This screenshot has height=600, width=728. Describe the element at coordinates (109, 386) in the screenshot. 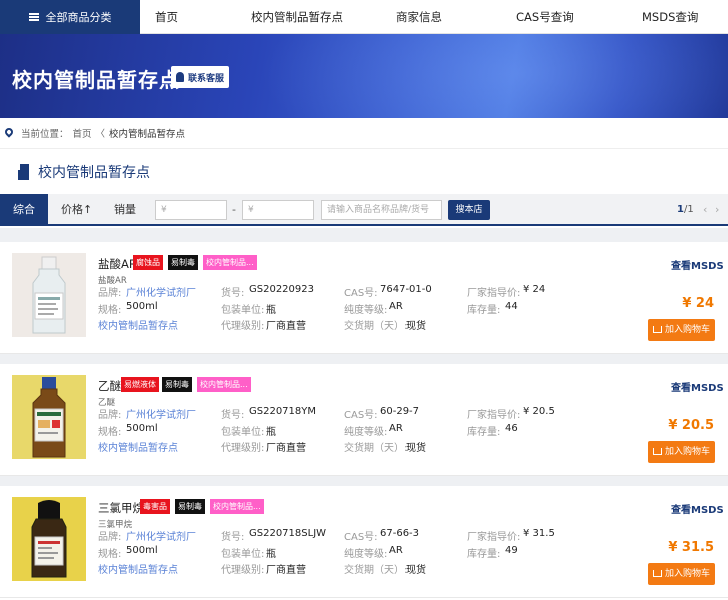

I see `product-name: 乙醚` at that location.